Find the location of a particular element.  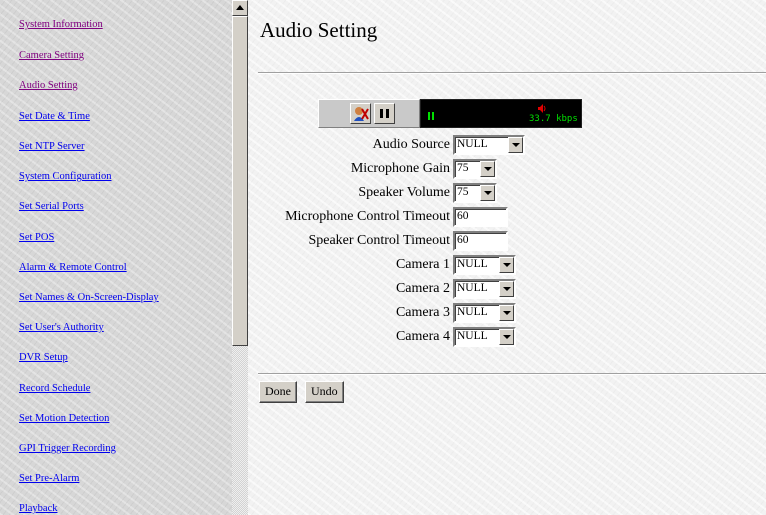

nav-link: Set Names & On-Screen-Display is located at coordinates (89, 297).